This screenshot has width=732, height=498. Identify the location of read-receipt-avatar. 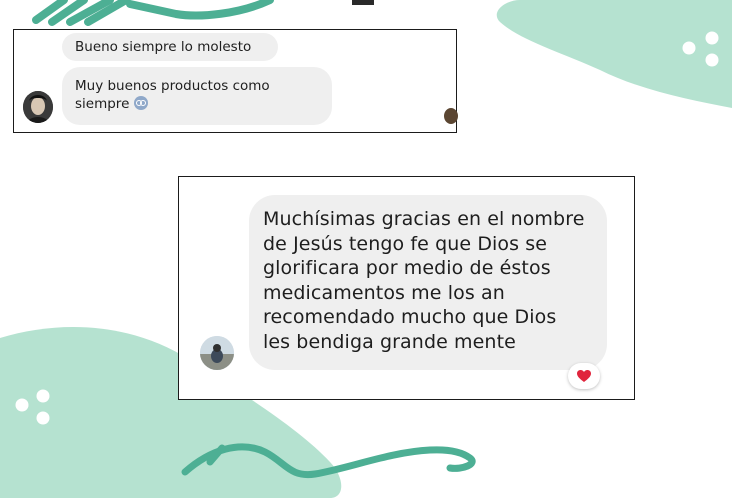
(451, 116).